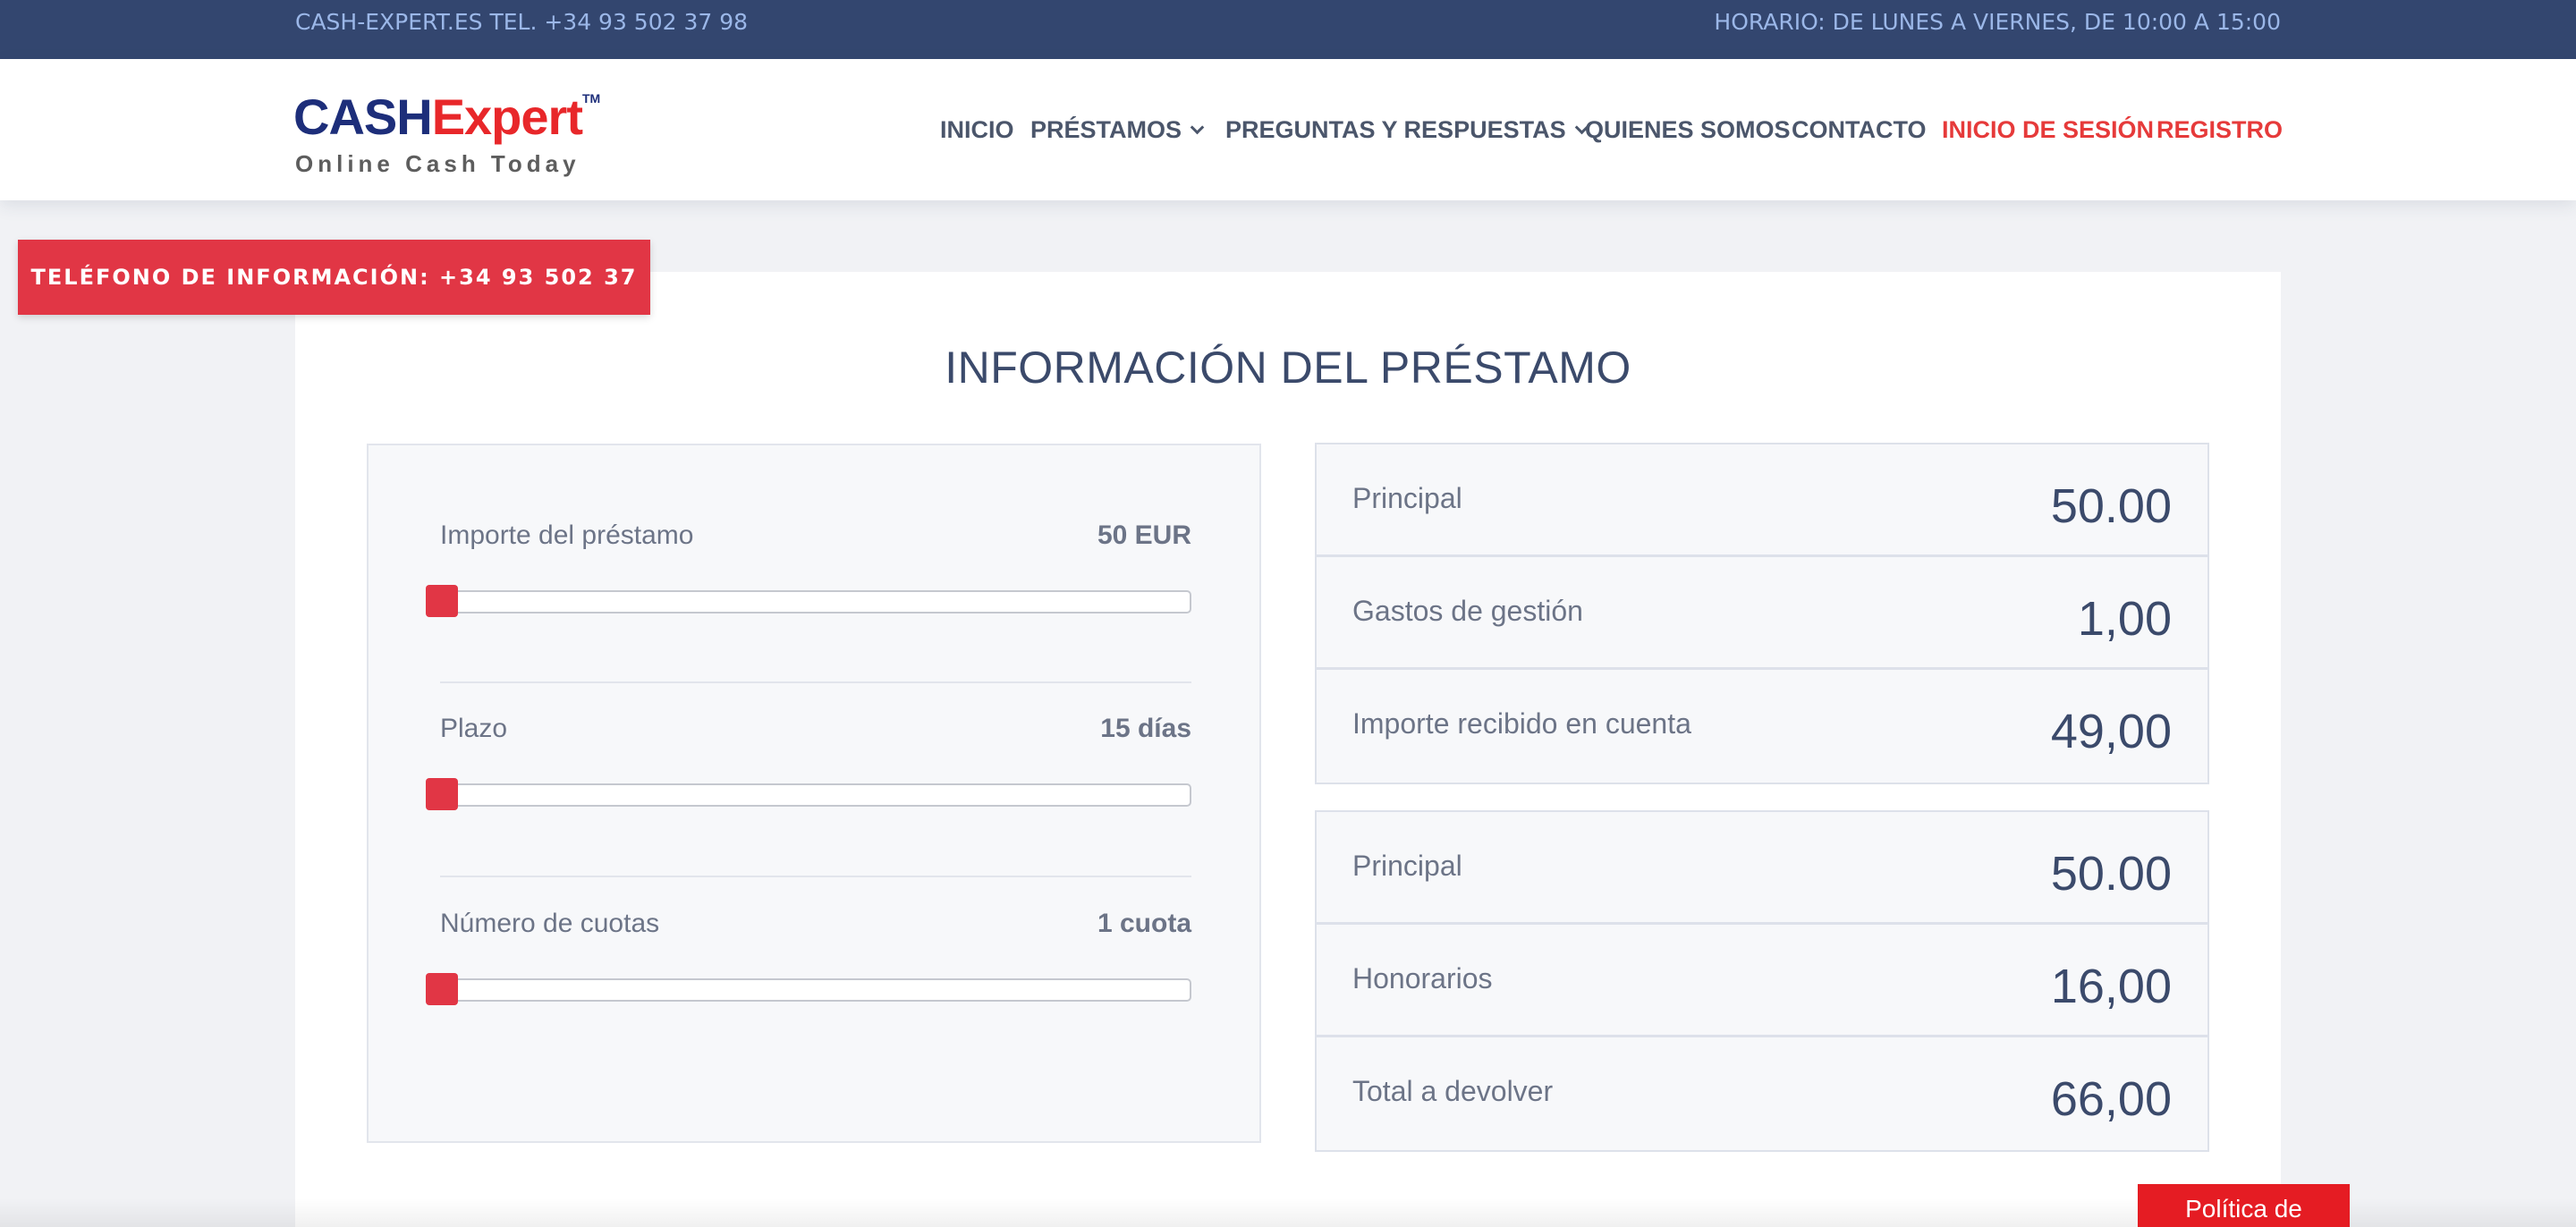  What do you see at coordinates (1288, 368) in the screenshot?
I see `page-title: INFORMACIÓN DEL PRÉSTAMO` at bounding box center [1288, 368].